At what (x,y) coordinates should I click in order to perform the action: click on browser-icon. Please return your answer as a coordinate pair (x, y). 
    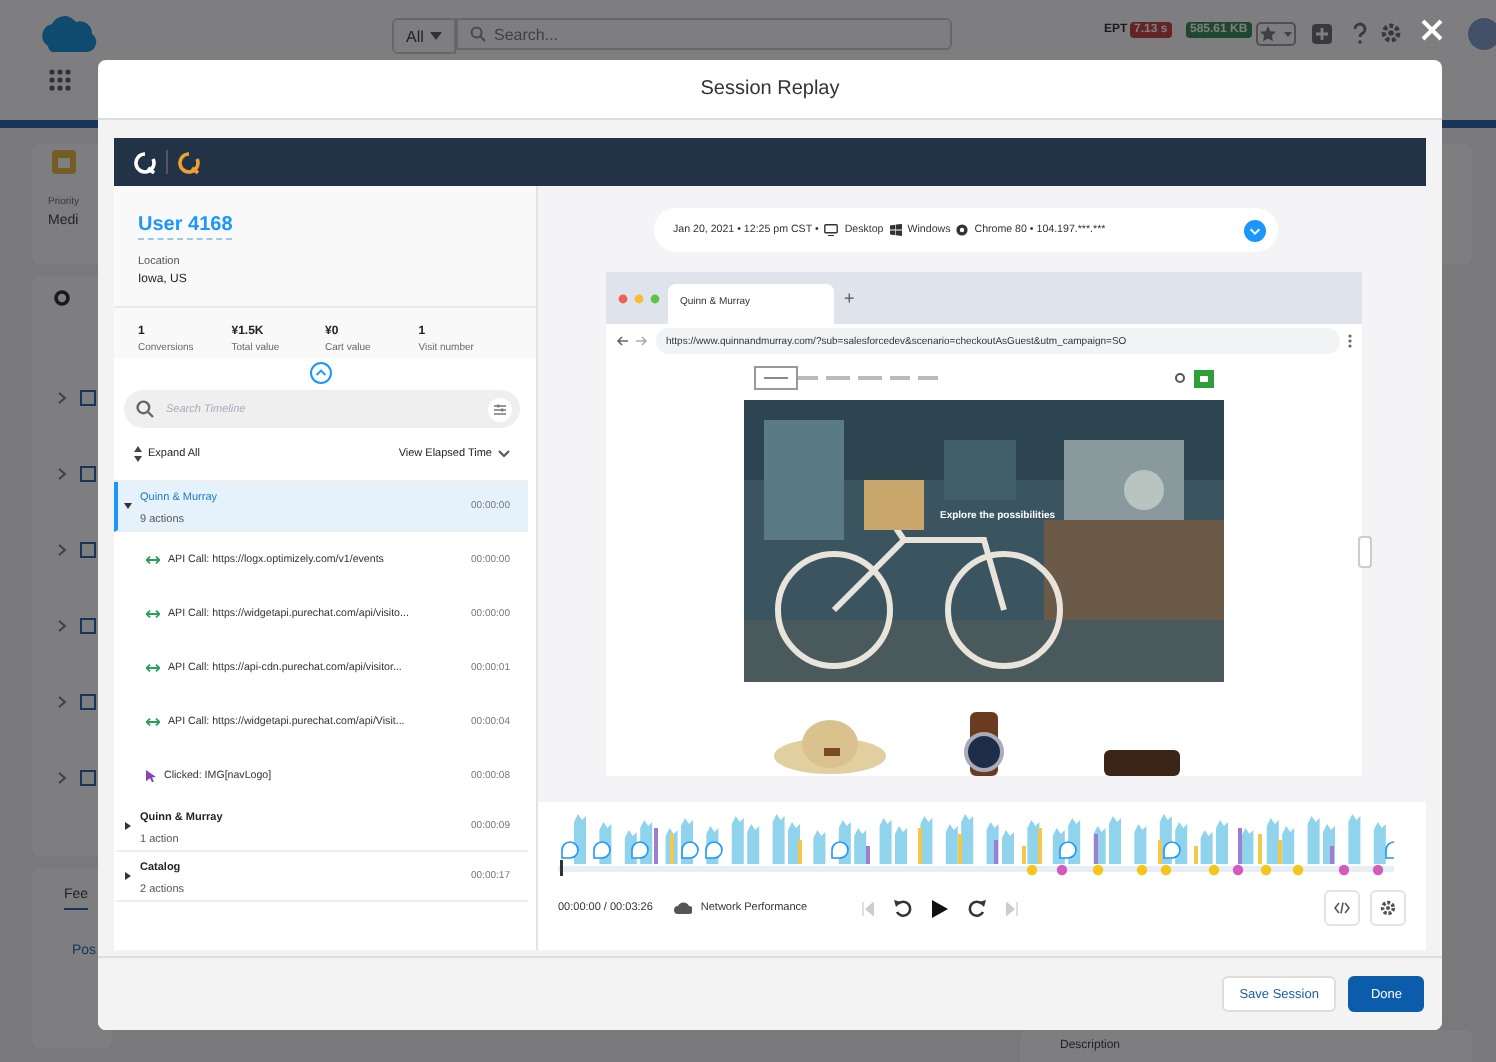
    Looking at the image, I should click on (962, 230).